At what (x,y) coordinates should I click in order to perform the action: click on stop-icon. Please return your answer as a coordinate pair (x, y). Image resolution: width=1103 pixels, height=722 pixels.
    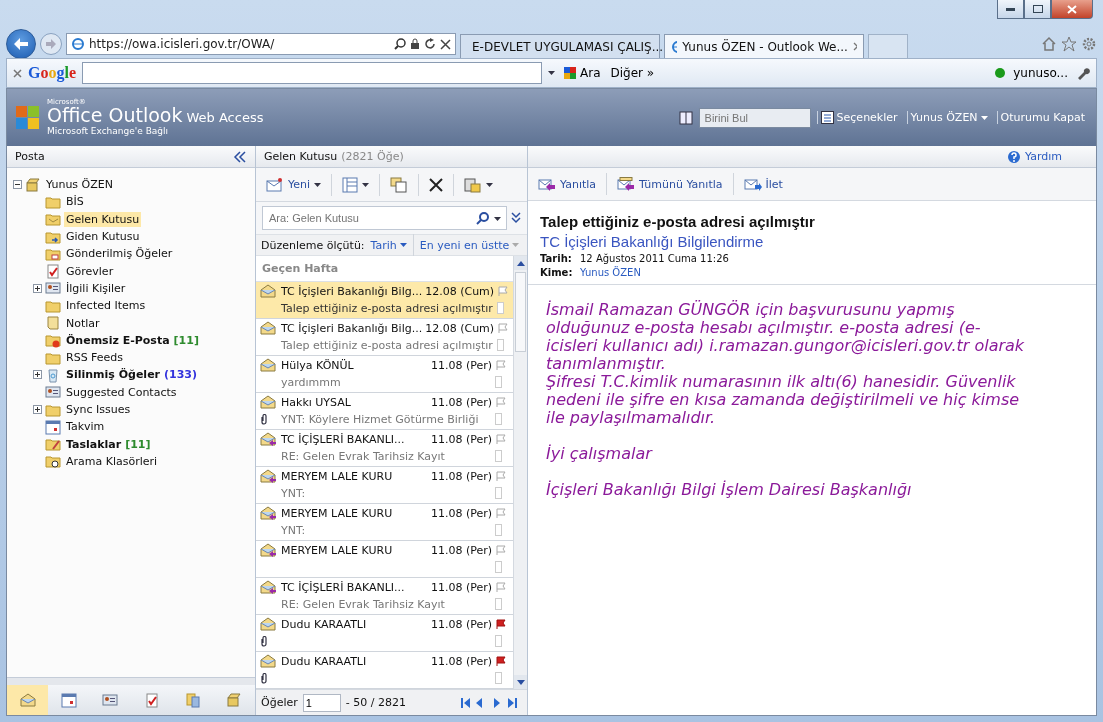
    Looking at the image, I should click on (445, 44).